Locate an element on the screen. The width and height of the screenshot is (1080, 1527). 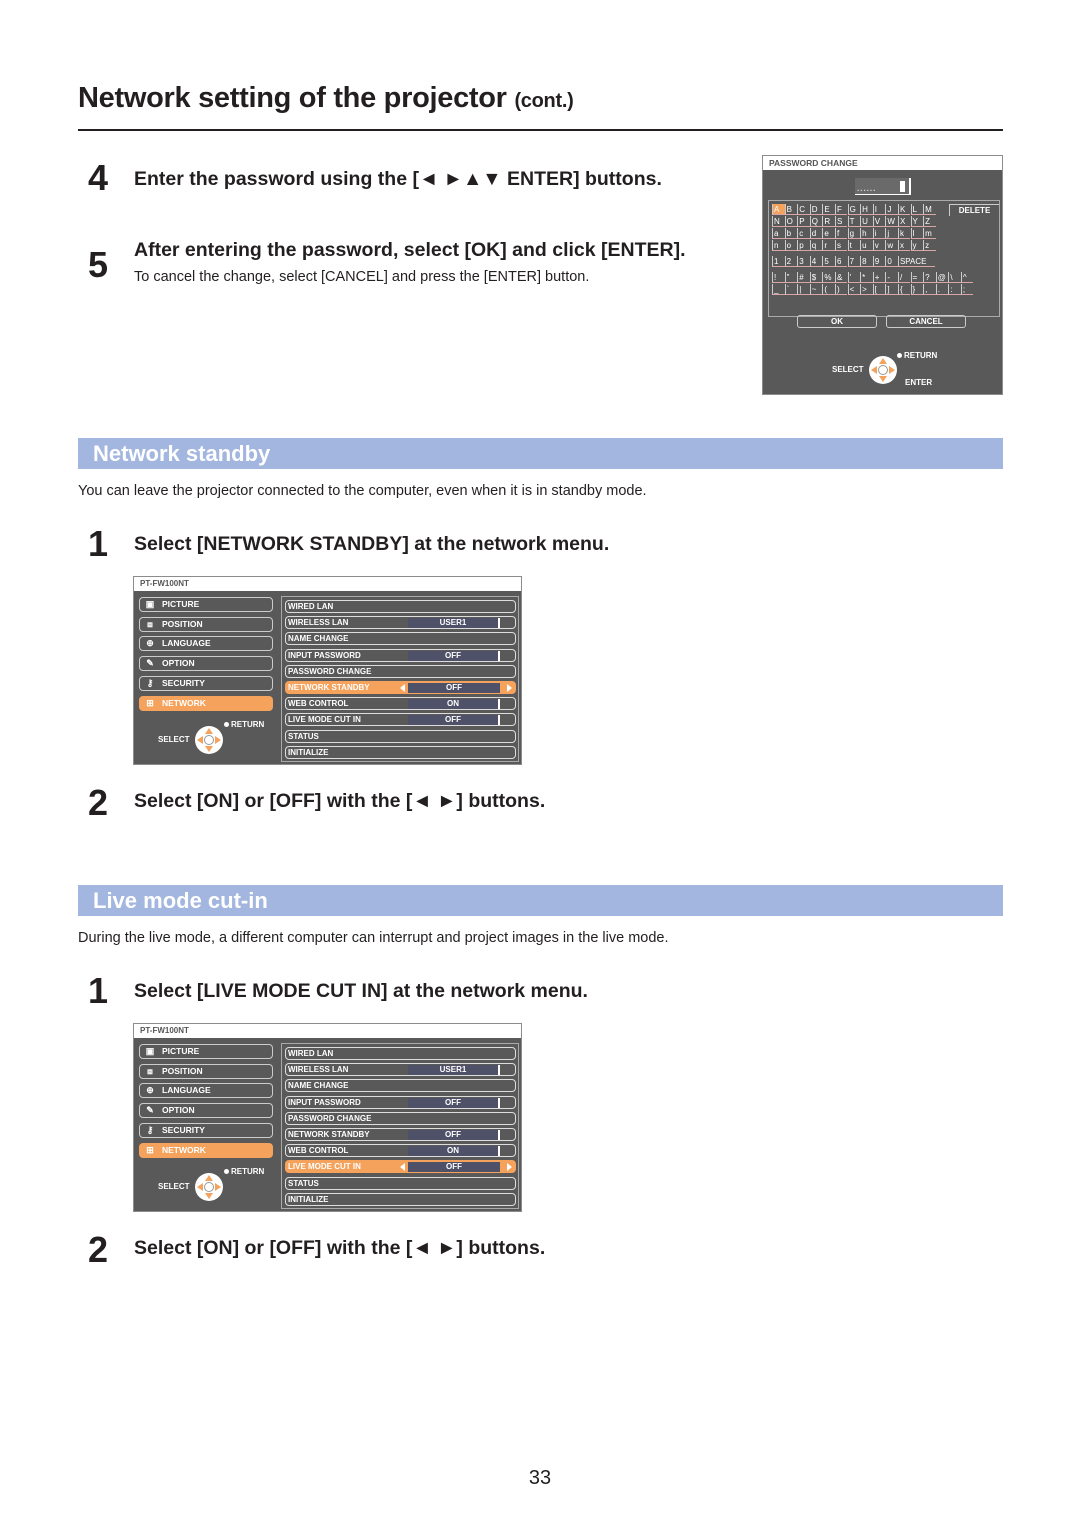
key-:: : is located at coordinates (954, 289).